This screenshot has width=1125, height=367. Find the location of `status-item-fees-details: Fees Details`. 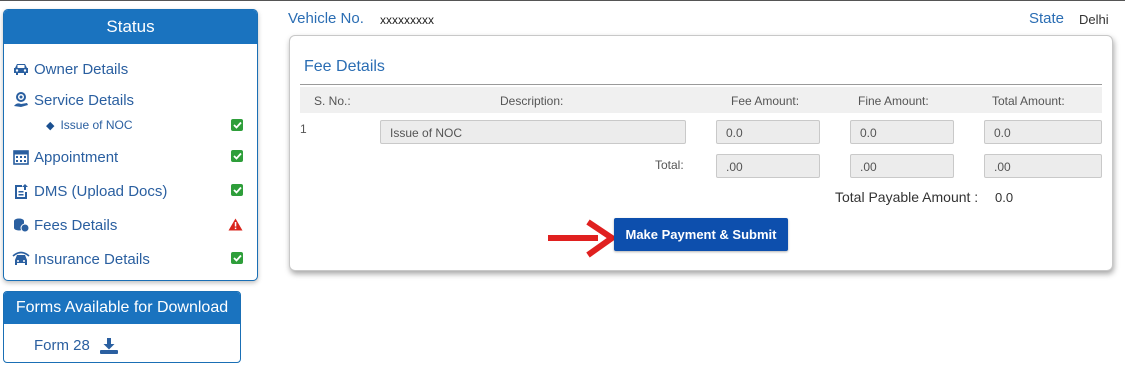

status-item-fees-details: Fees Details is located at coordinates (129, 225).